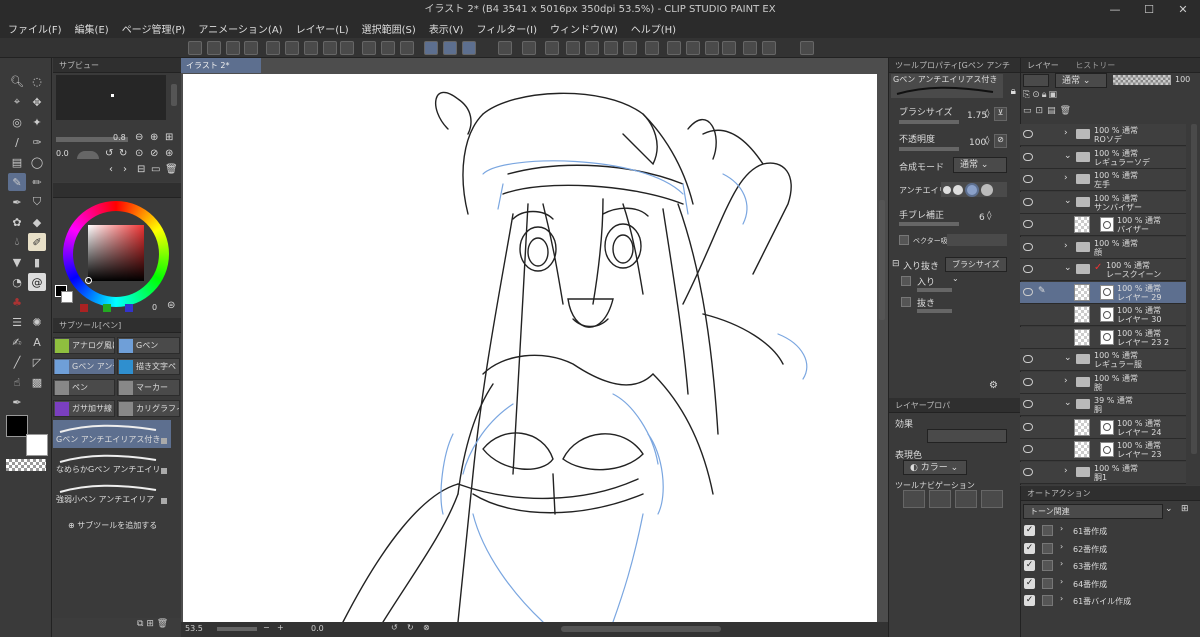 This screenshot has width=1200, height=637. What do you see at coordinates (37, 122) in the screenshot?
I see `magic-wand-icon: ✦` at bounding box center [37, 122].